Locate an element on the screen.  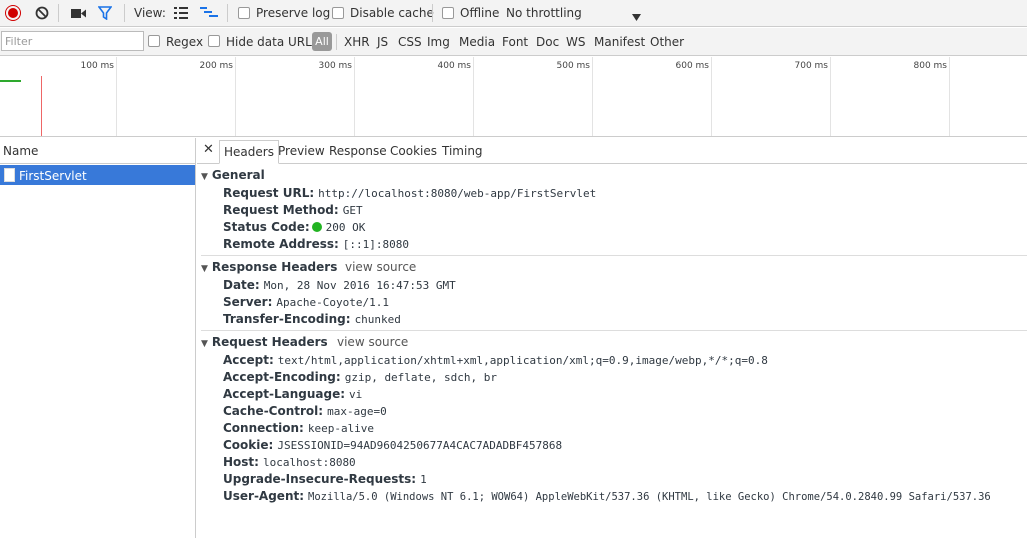
type-filter-font: Font is located at coordinates (515, 42).